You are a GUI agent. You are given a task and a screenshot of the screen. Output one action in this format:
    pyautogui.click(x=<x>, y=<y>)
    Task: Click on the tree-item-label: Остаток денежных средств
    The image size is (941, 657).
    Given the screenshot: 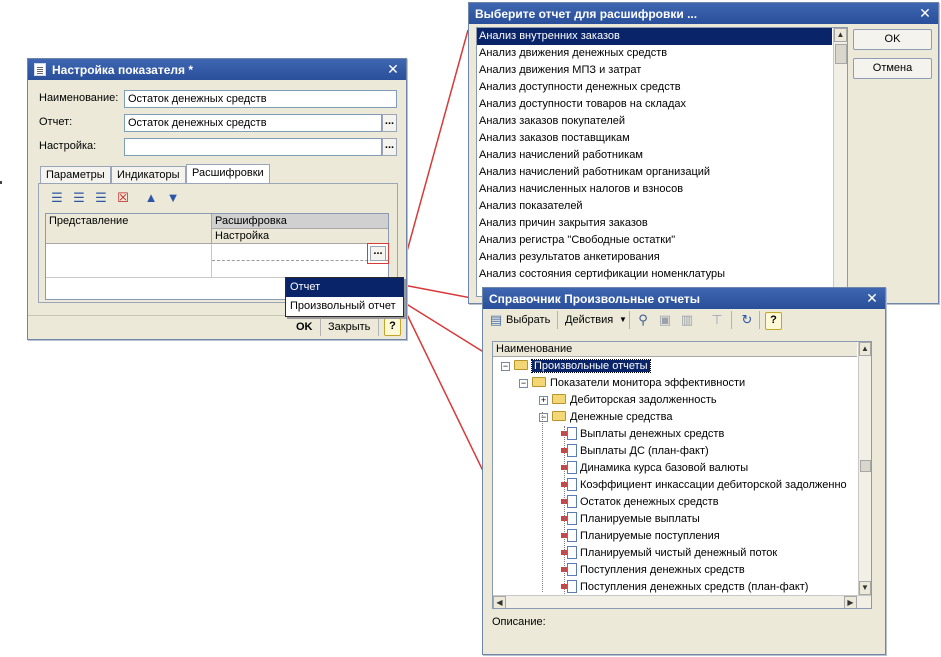 What is the action you would take?
    pyautogui.click(x=649, y=502)
    